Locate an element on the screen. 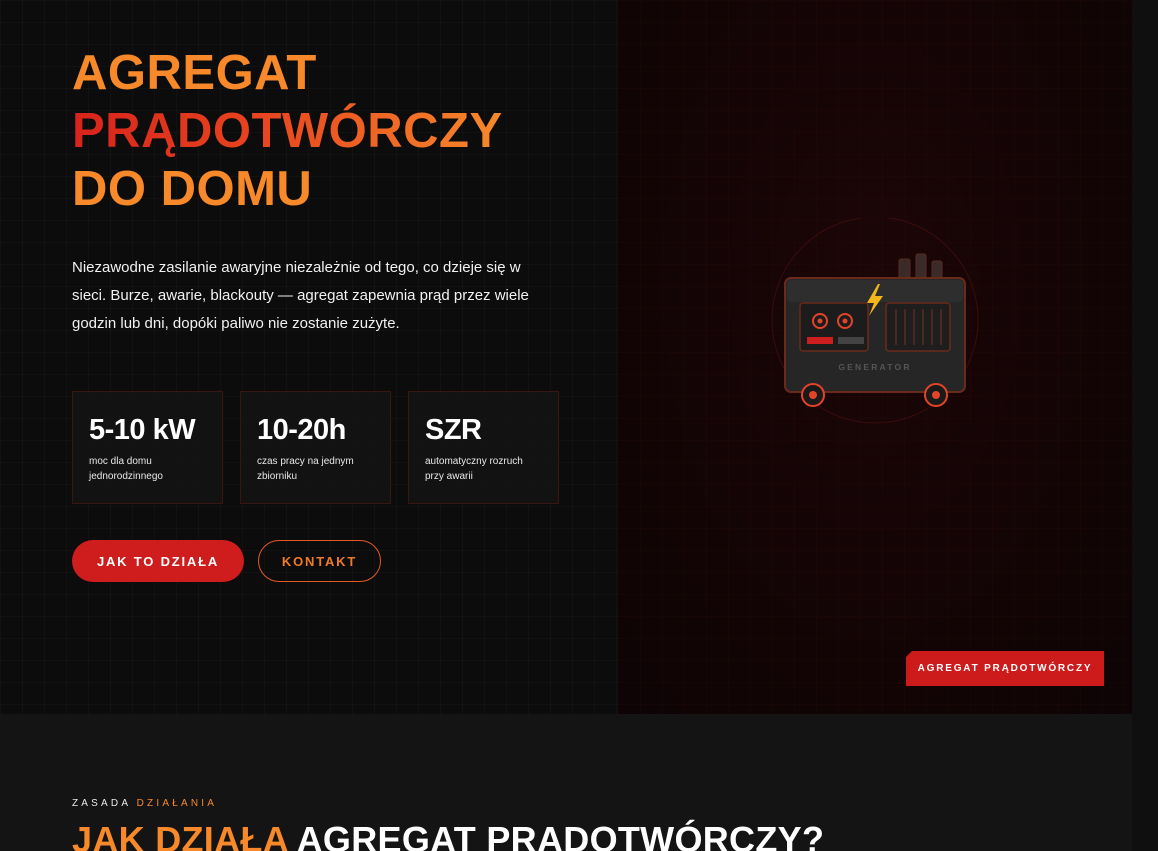  hero-title-line3: DO DOMU is located at coordinates (192, 189).